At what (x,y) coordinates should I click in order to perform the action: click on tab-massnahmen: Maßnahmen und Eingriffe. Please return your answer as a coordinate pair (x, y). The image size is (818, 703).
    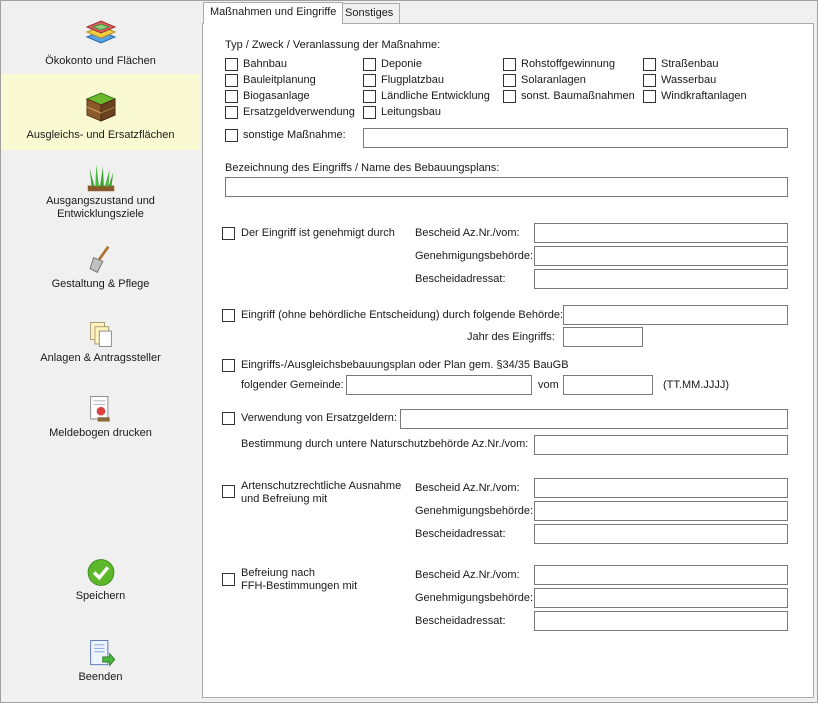
    Looking at the image, I should click on (273, 13).